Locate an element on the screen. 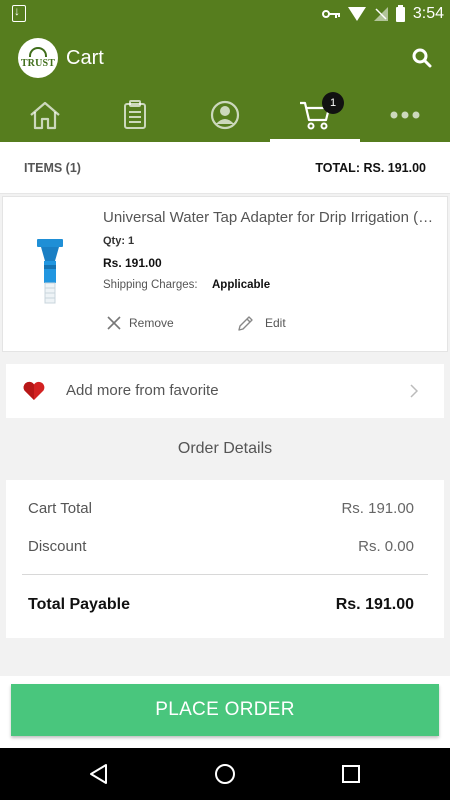 This screenshot has height=800, width=450. back-icon is located at coordinates (99, 774).